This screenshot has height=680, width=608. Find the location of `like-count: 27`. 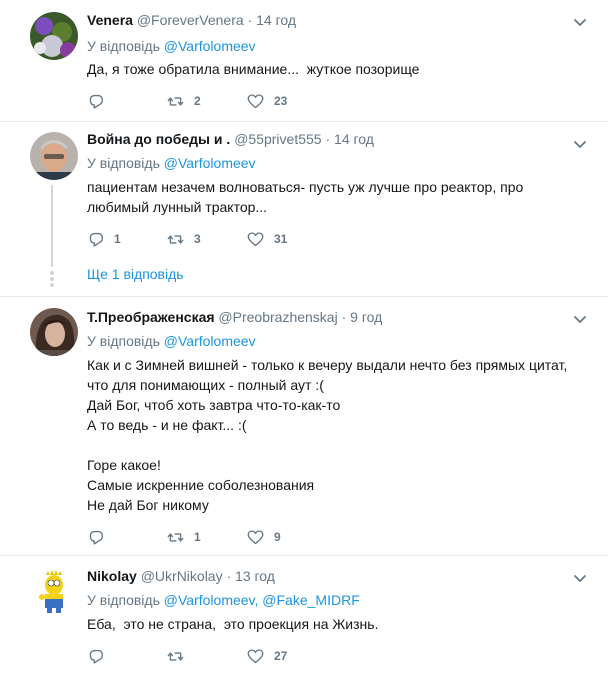

like-count: 27 is located at coordinates (281, 656).